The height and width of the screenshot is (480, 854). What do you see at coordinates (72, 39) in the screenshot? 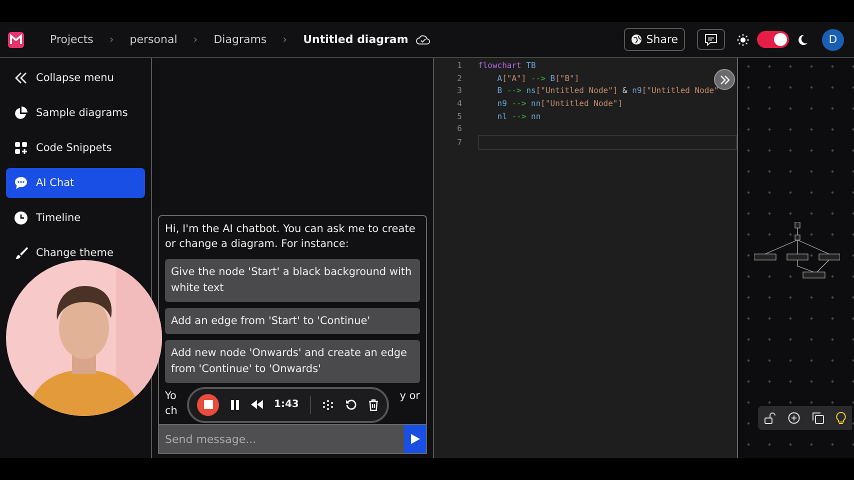
I see `breadcrumb-link: Projects` at bounding box center [72, 39].